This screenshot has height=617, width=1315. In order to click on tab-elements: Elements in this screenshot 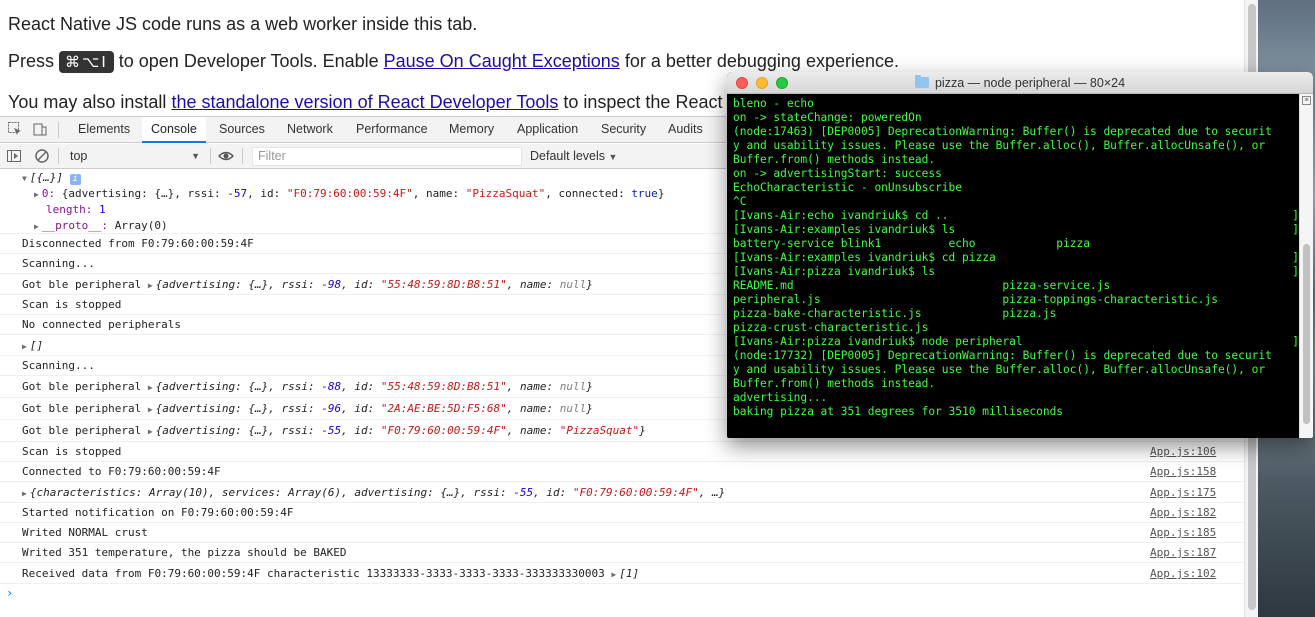, I will do `click(104, 130)`.